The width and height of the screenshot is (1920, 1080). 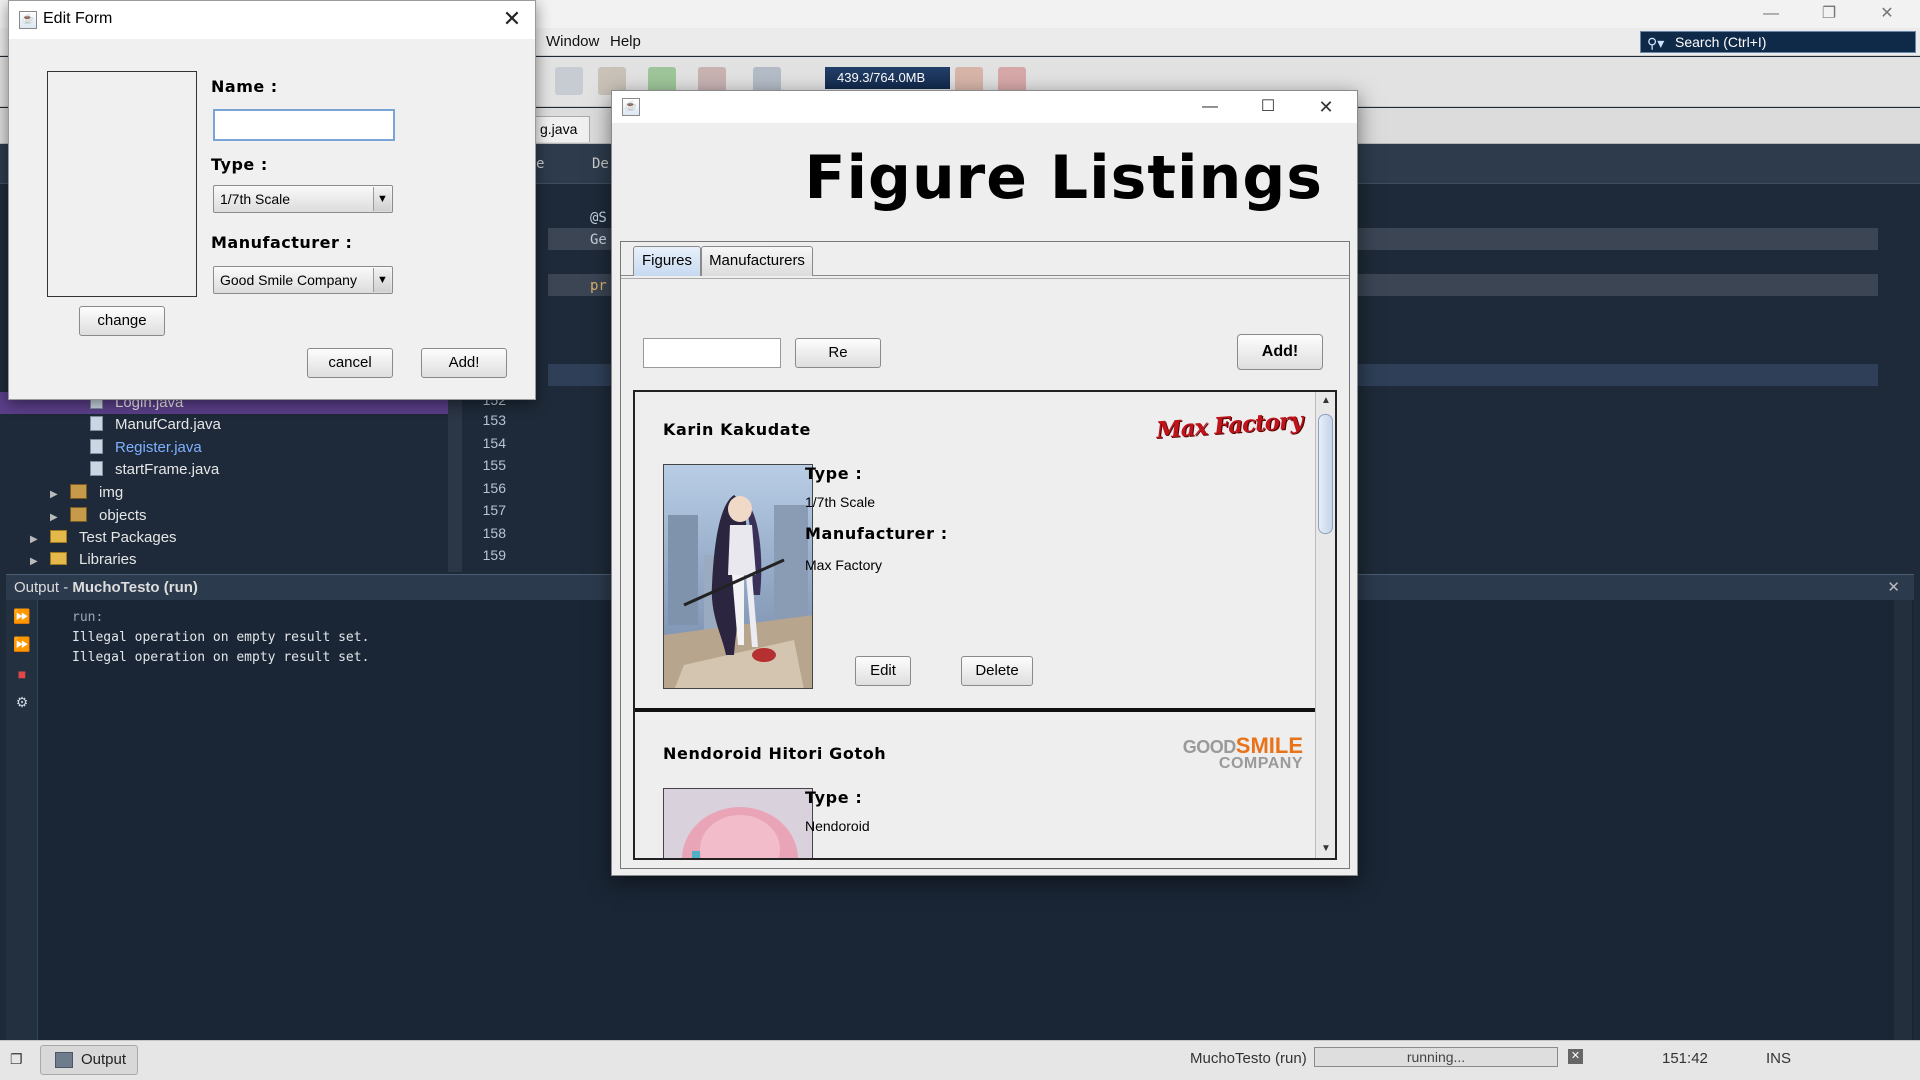 I want to click on divider, so click(x=985, y=278).